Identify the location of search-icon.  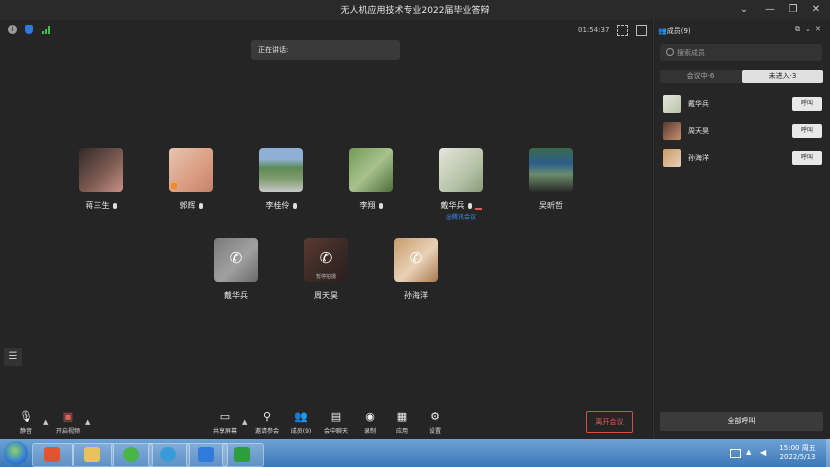
(670, 52).